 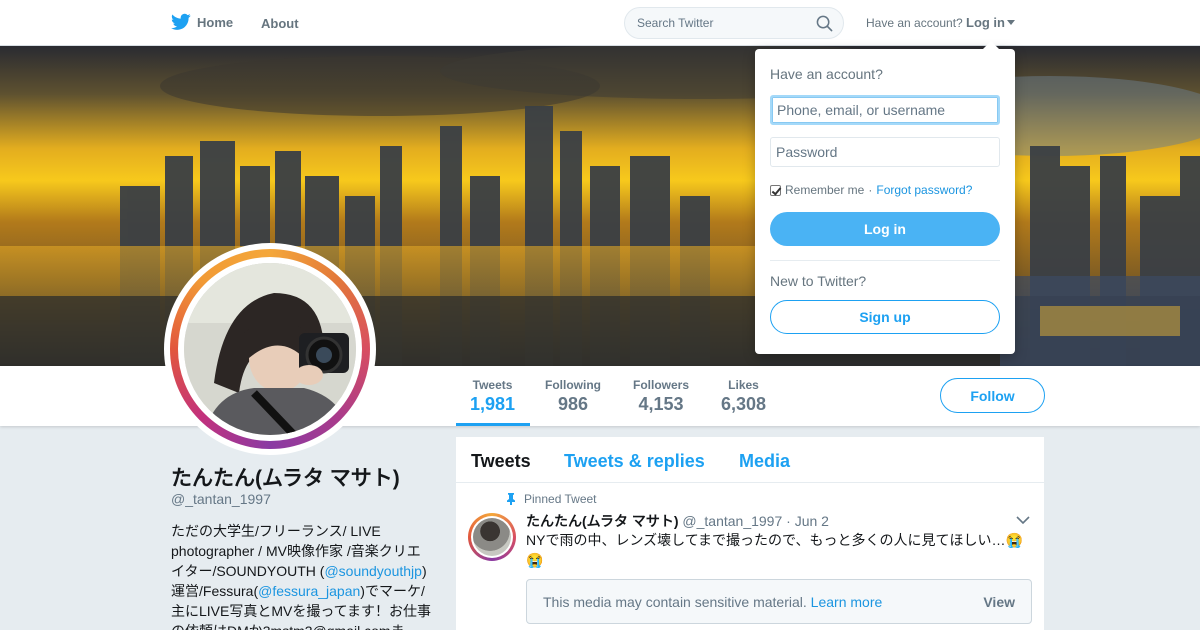 I want to click on username-field, so click(x=885, y=110).